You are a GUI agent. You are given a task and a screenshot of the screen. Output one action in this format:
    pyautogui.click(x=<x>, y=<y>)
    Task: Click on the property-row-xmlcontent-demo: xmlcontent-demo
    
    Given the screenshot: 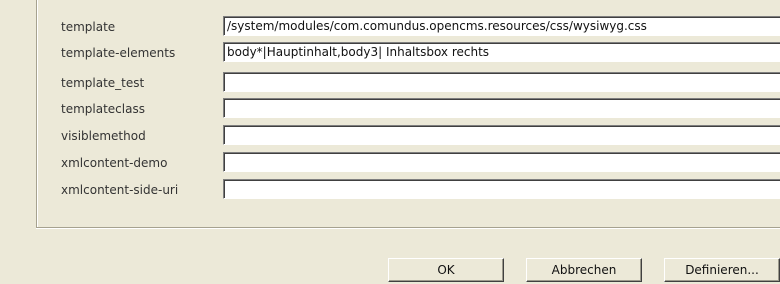 What is the action you would take?
    pyautogui.click(x=408, y=163)
    